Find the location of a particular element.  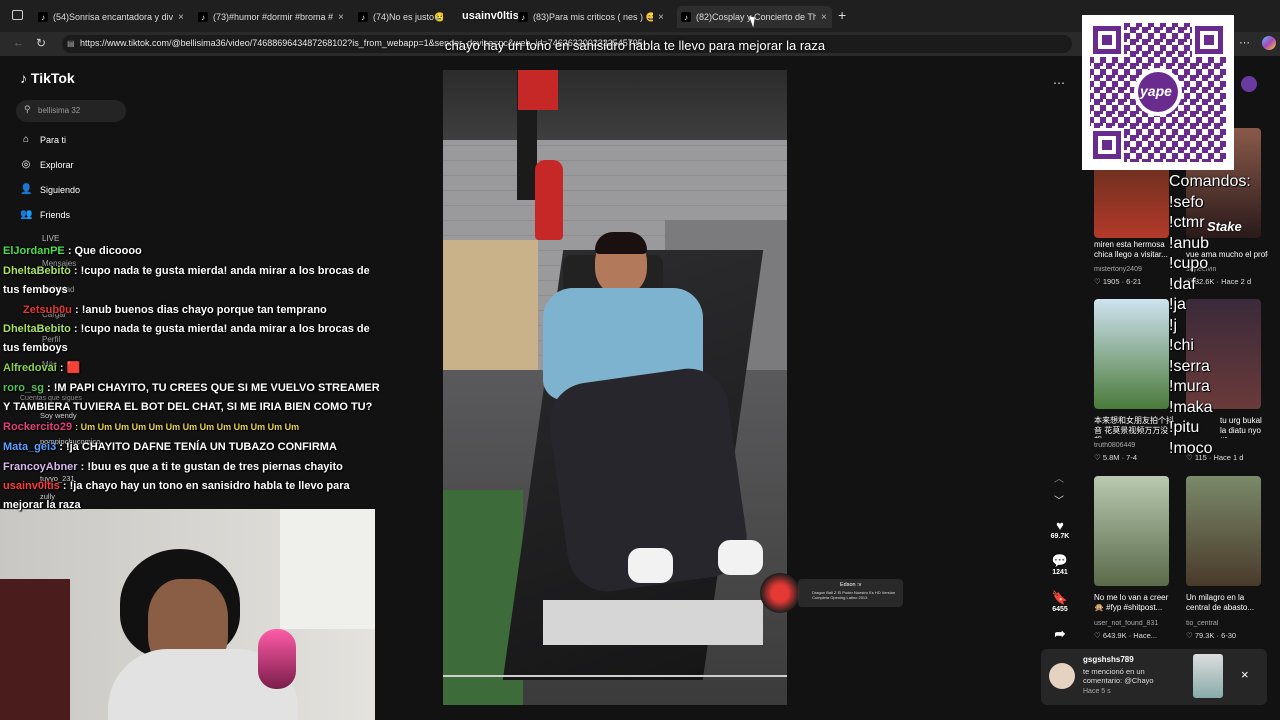

chat-user: Mata_gei3 is located at coordinates (30, 447).